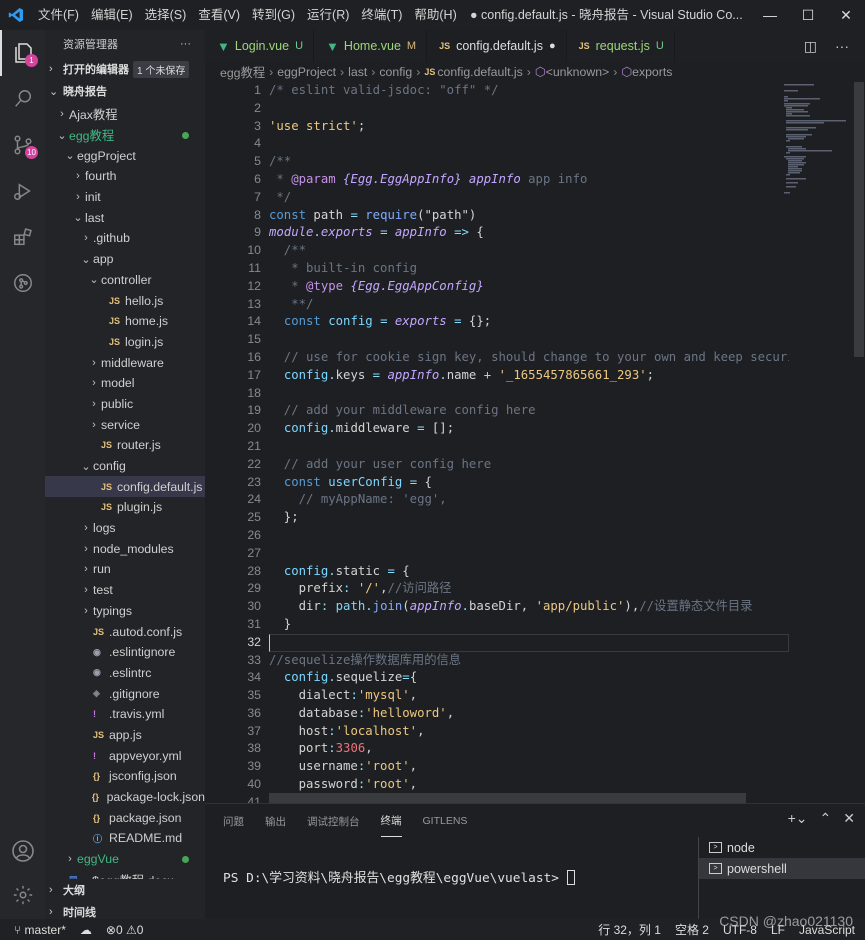  What do you see at coordinates (507, 798) in the screenshot?
I see `horizontal-scrollbar` at bounding box center [507, 798].